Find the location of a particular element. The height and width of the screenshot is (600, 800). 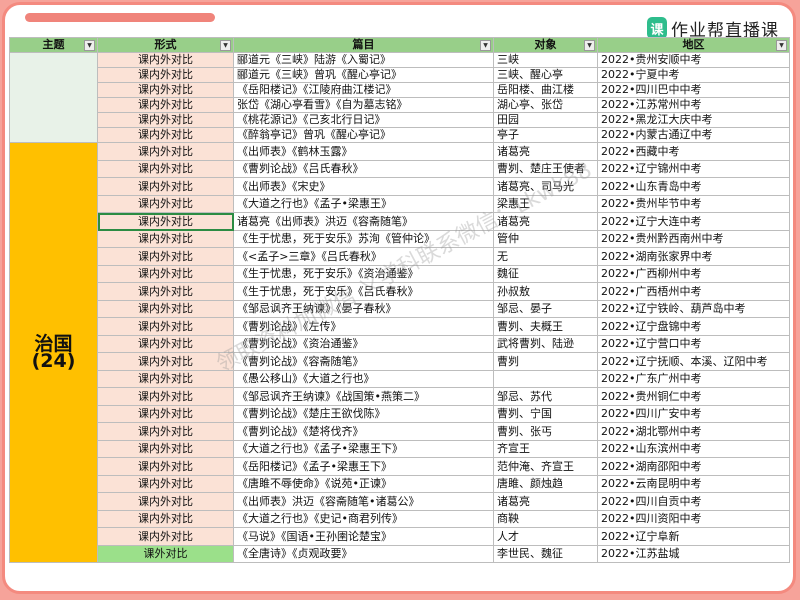

region-cell: 2022•辽宁铁岭、葫芦岛中考 is located at coordinates (693, 309).